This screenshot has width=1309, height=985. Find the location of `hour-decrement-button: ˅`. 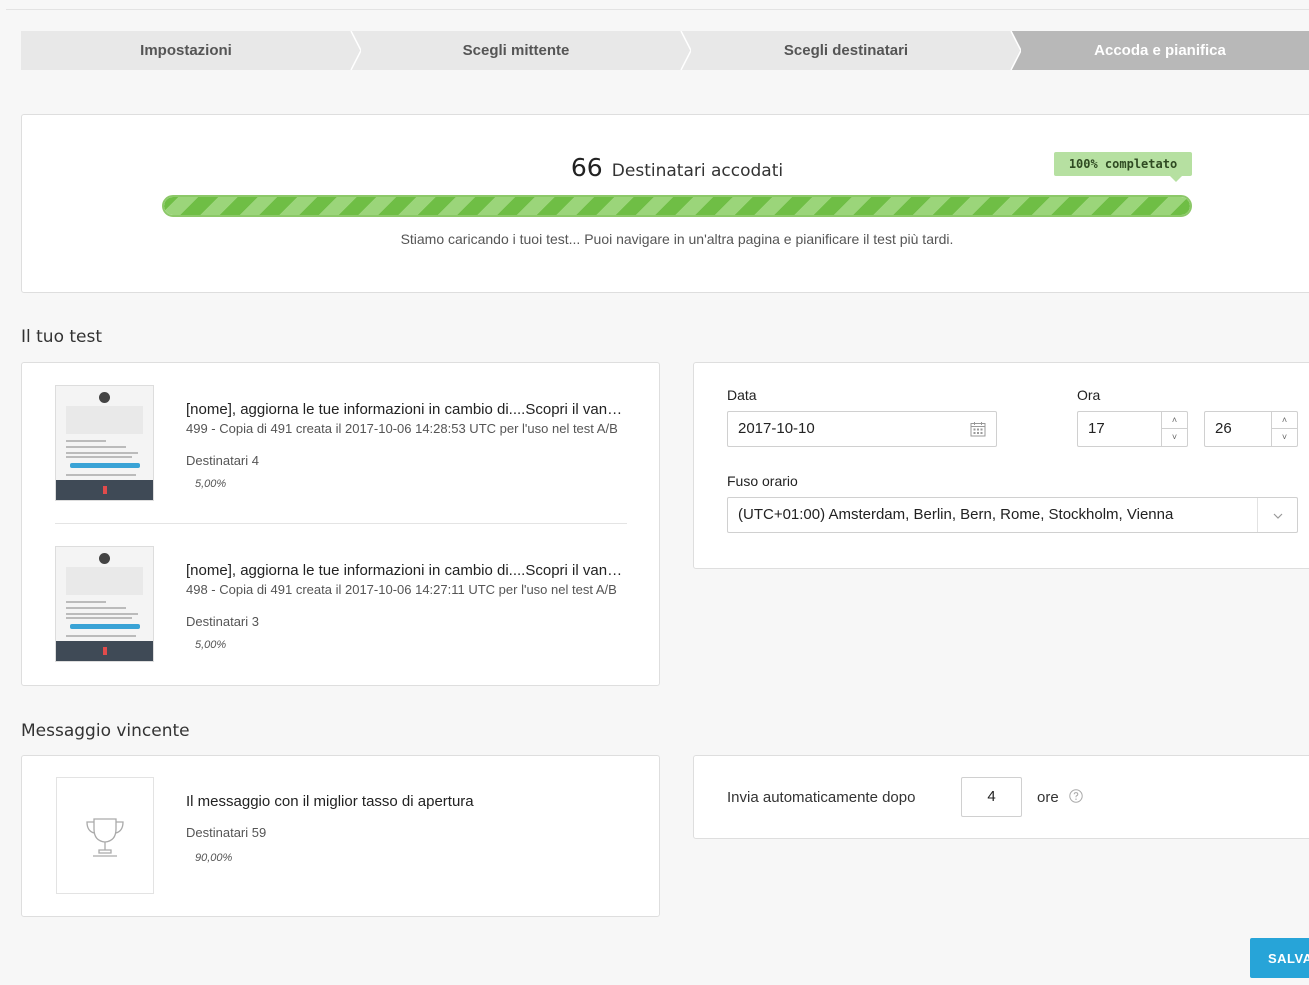

hour-decrement-button: ˅ is located at coordinates (1174, 437).